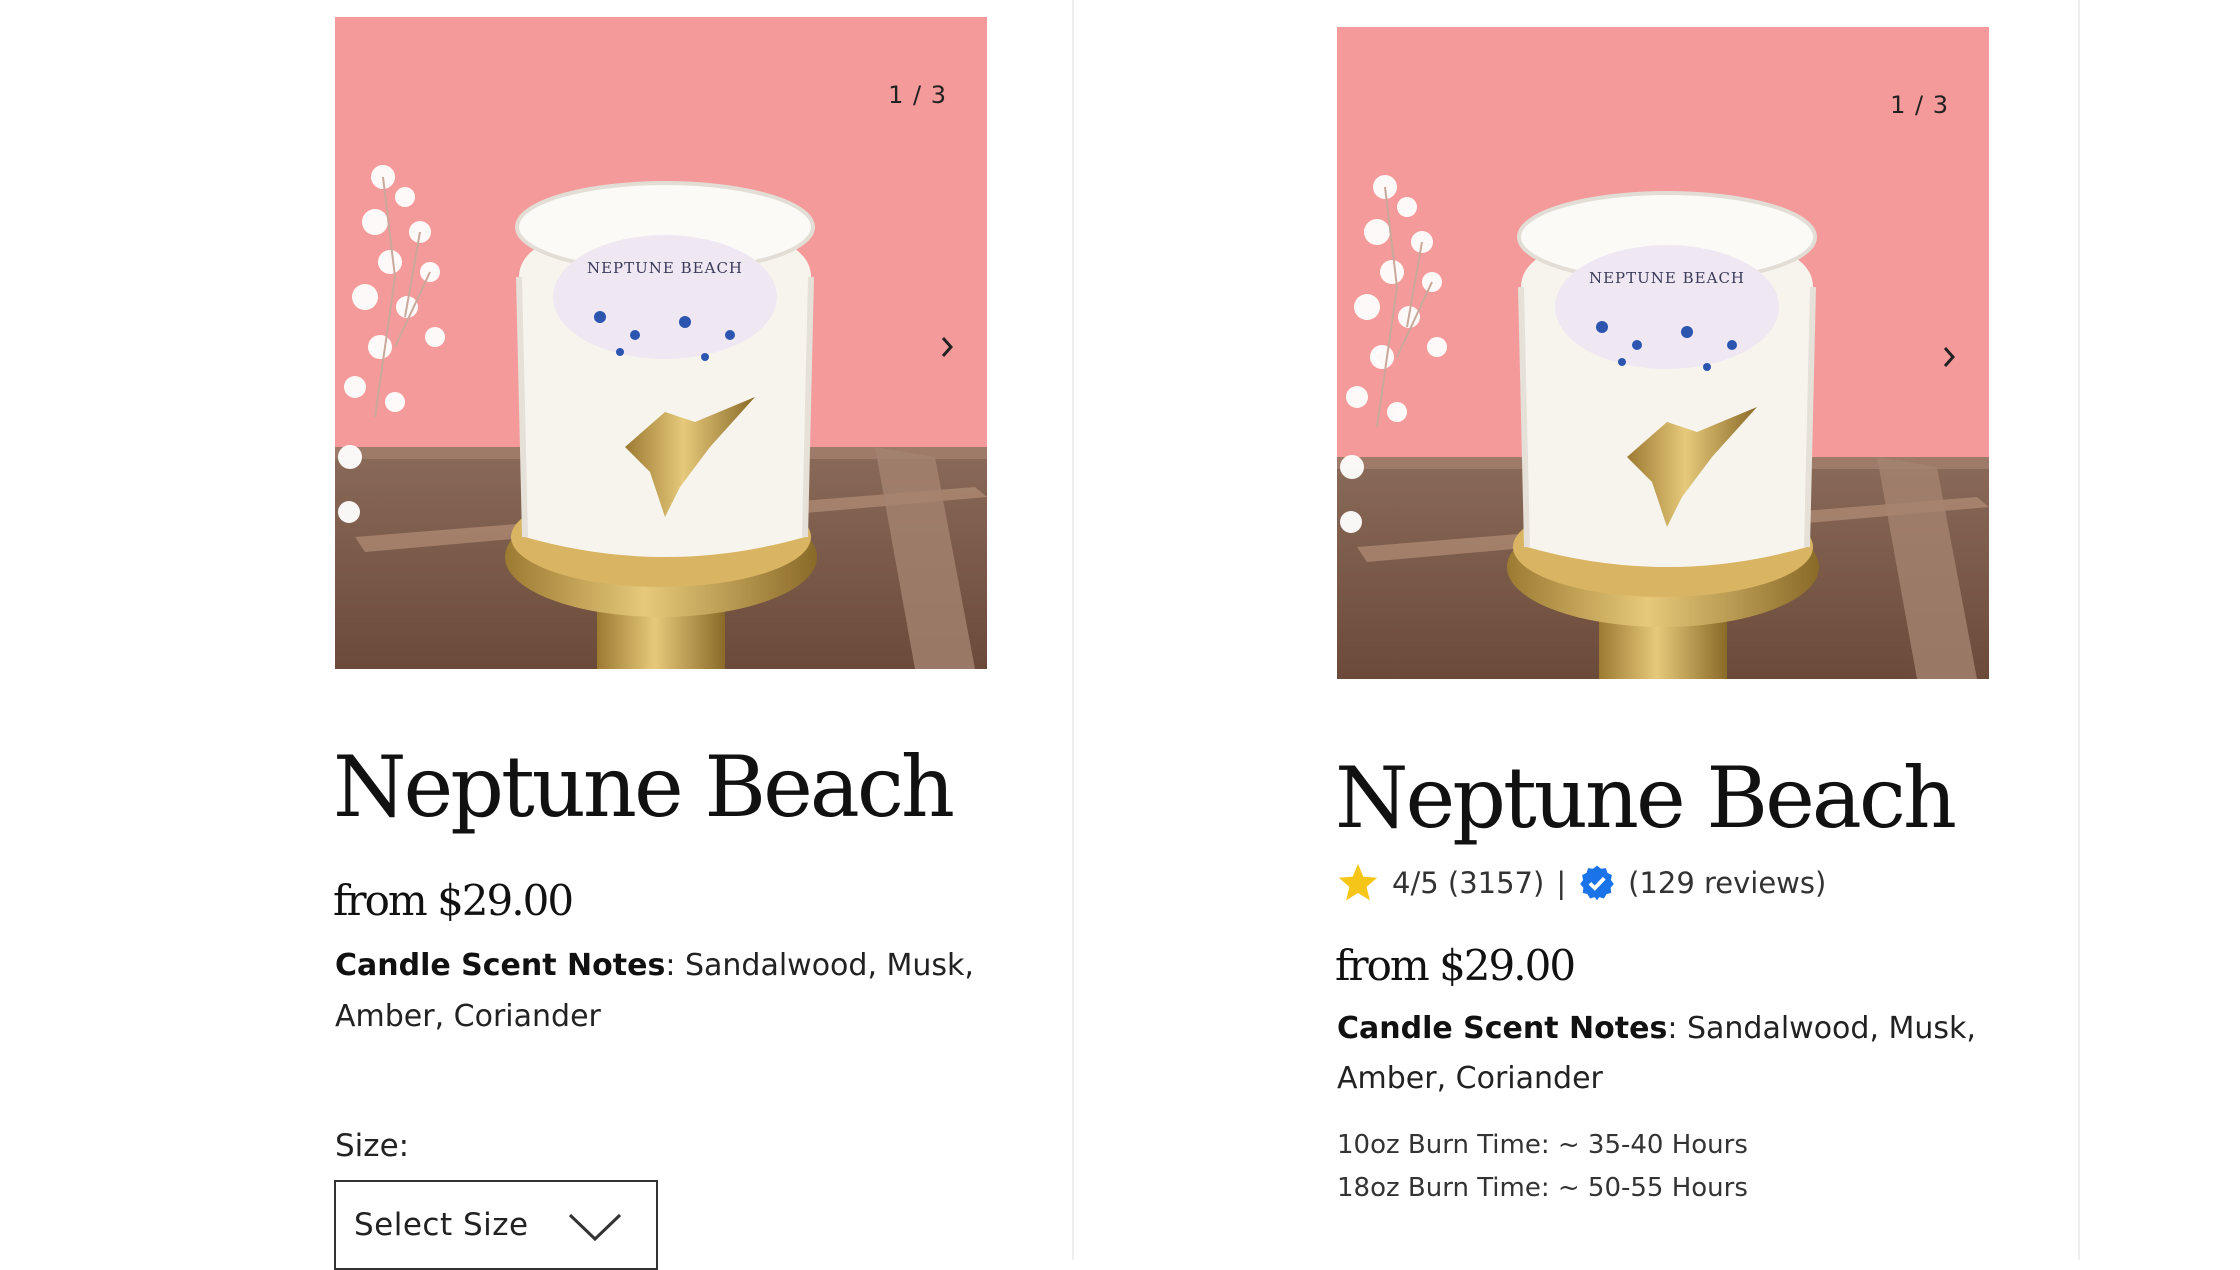 Image resolution: width=2240 pixels, height=1270 pixels. I want to click on burn-time-10oz: 10oz Burn Time: ~ 35-40 Hours, so click(1542, 1145).